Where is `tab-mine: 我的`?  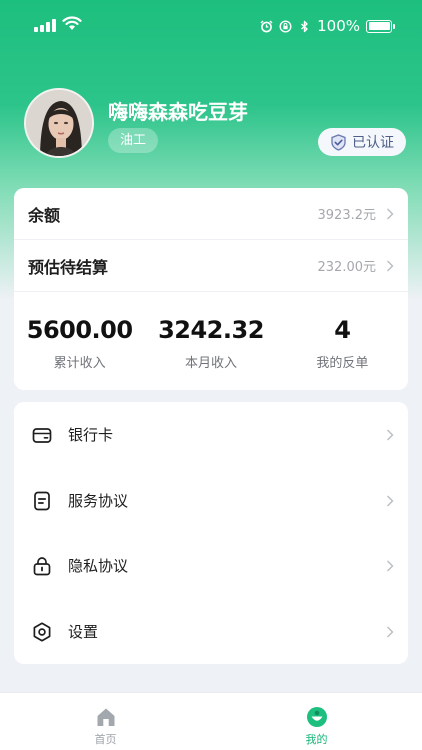
tab-mine: 我的 is located at coordinates (316, 721).